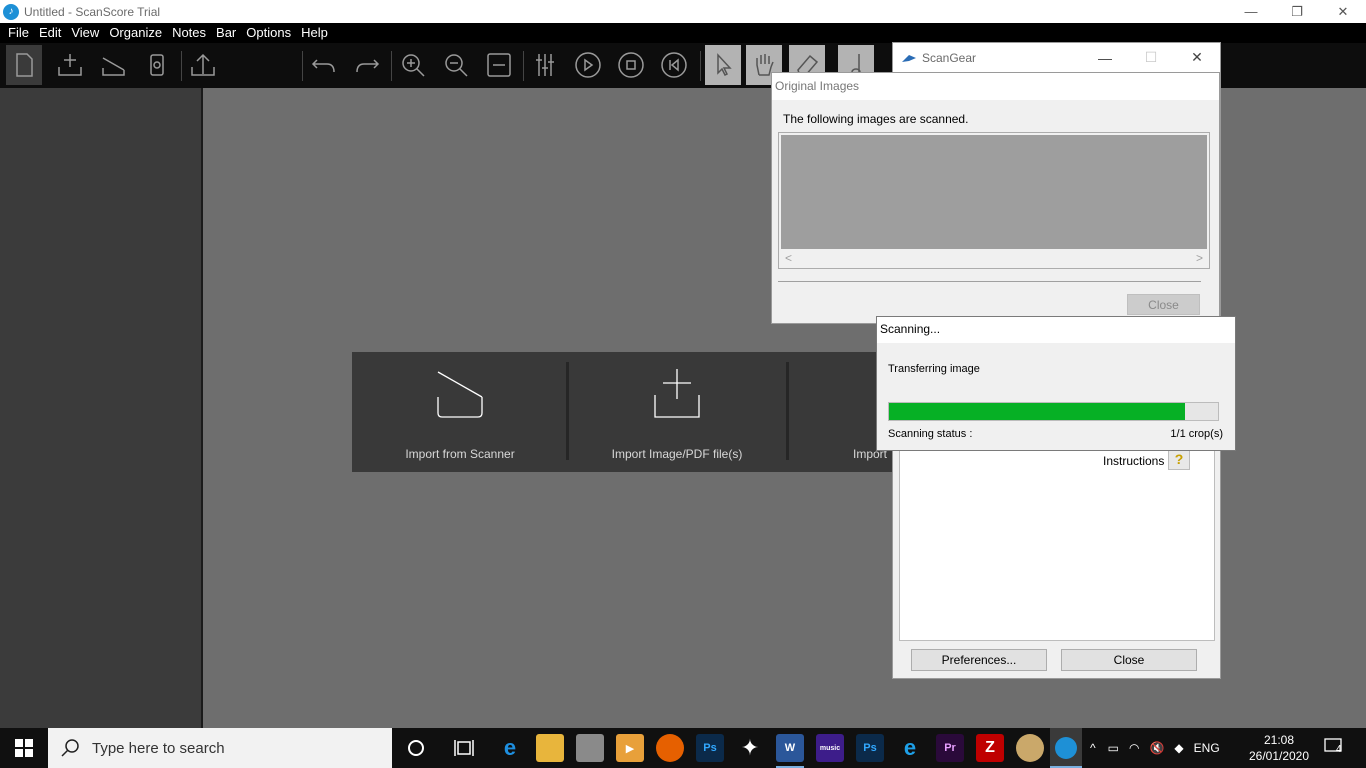 The image size is (1366, 768). I want to click on select-pointer-icon, so click(724, 65).